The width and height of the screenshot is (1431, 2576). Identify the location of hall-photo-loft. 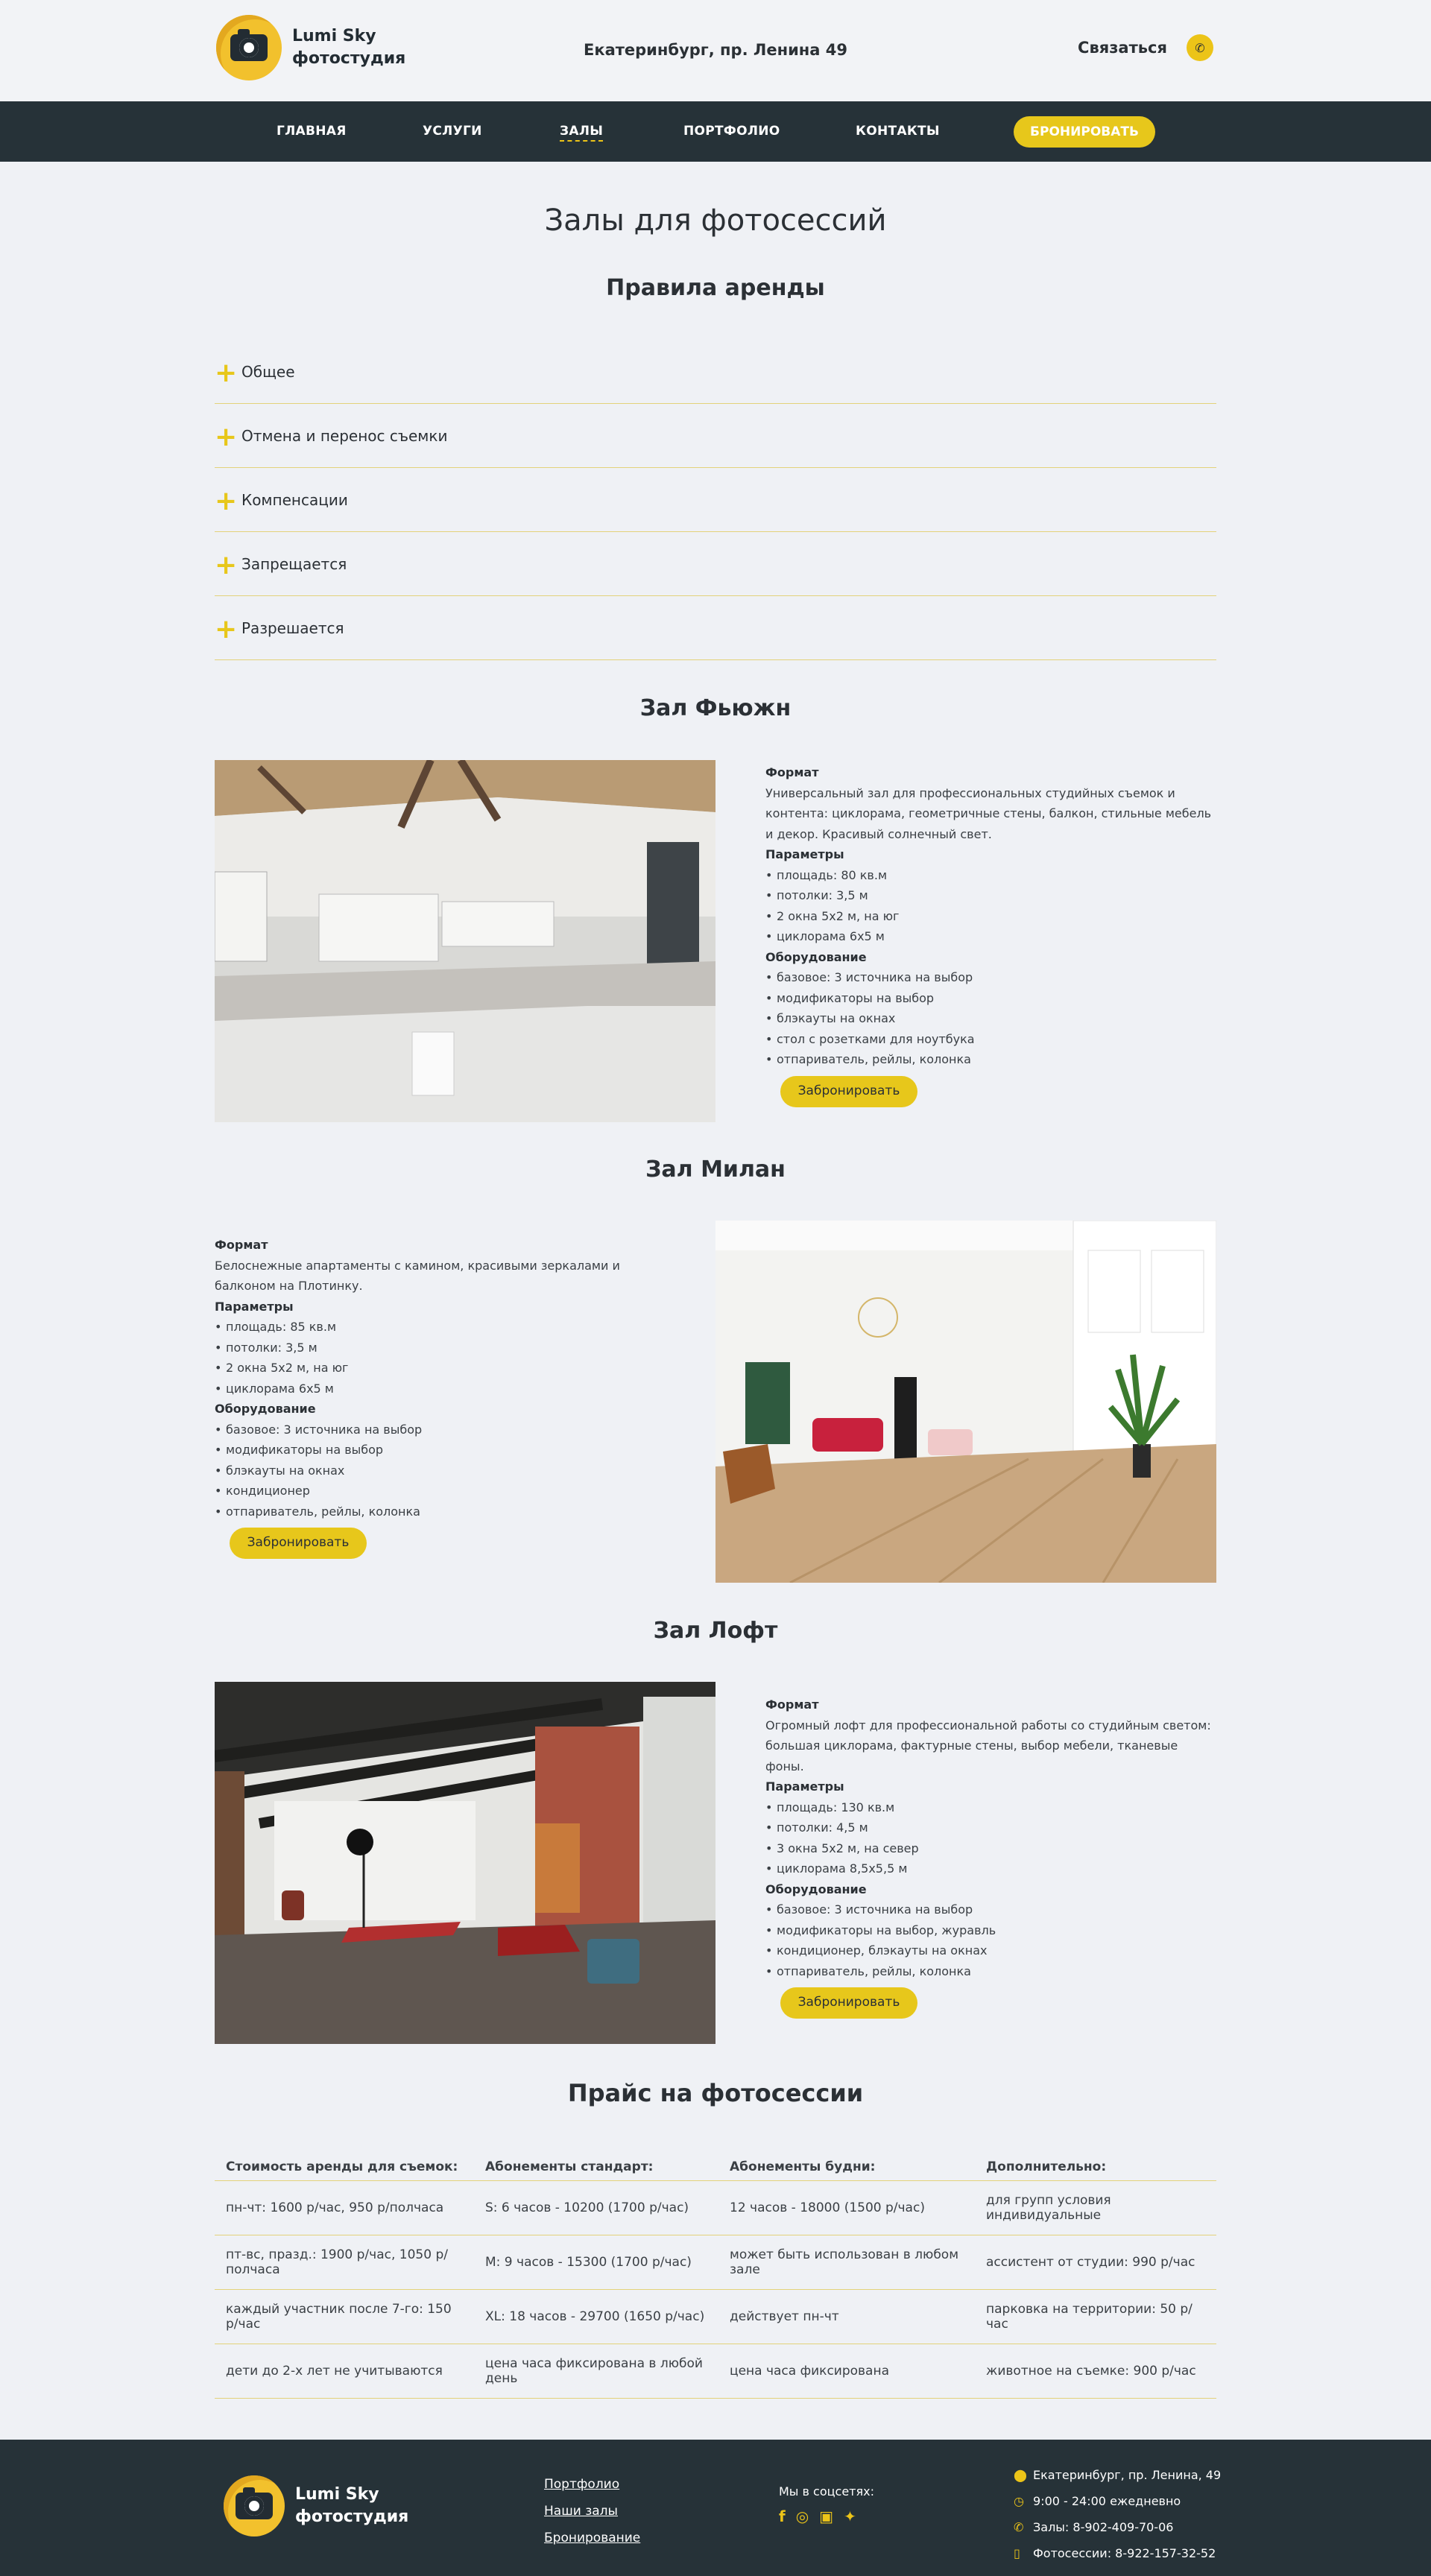
(465, 1863).